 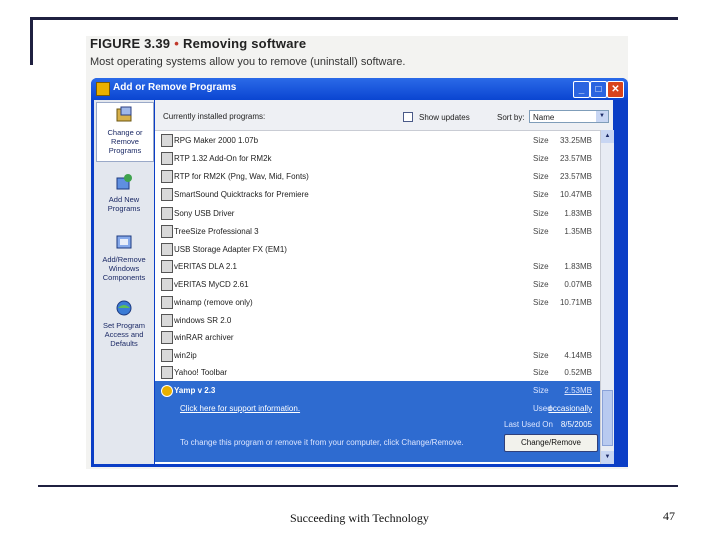 I want to click on program-name: RTP 1.32 Add-On for RM2k, so click(x=223, y=158).